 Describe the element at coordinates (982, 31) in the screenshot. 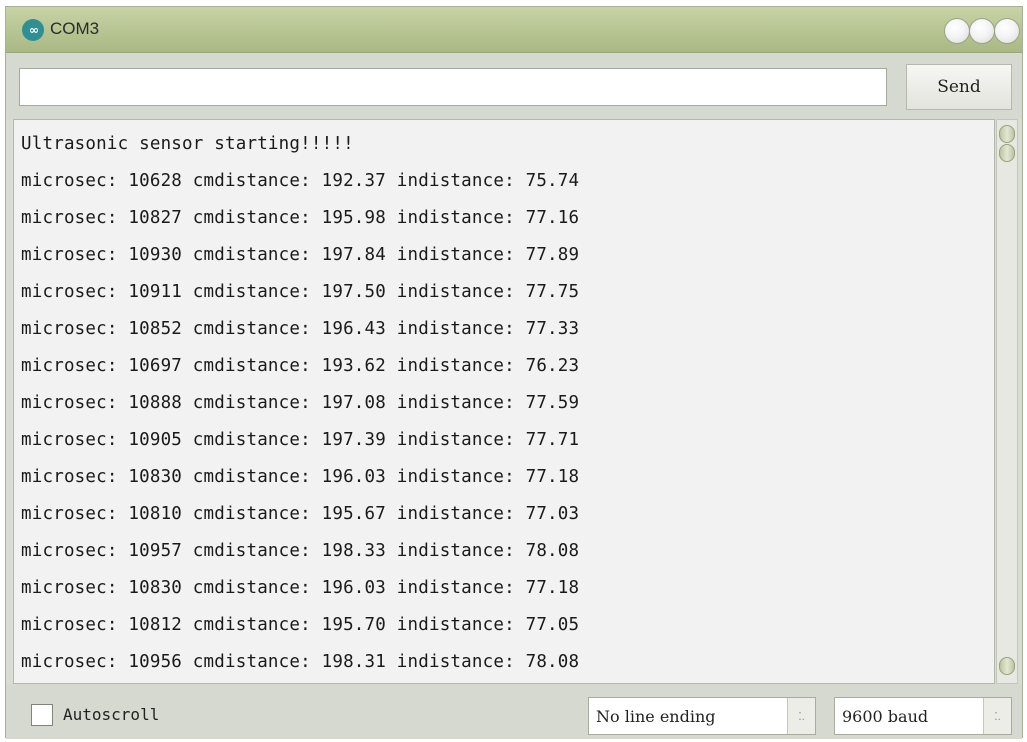

I see `maximize-button` at that location.